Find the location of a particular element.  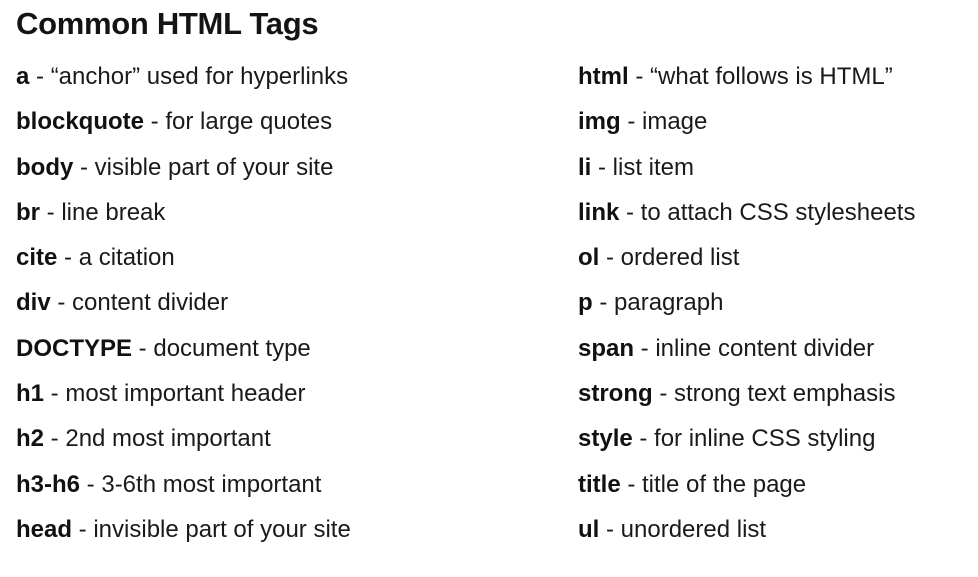

tag-entry: h1 - most important header is located at coordinates (183, 393).